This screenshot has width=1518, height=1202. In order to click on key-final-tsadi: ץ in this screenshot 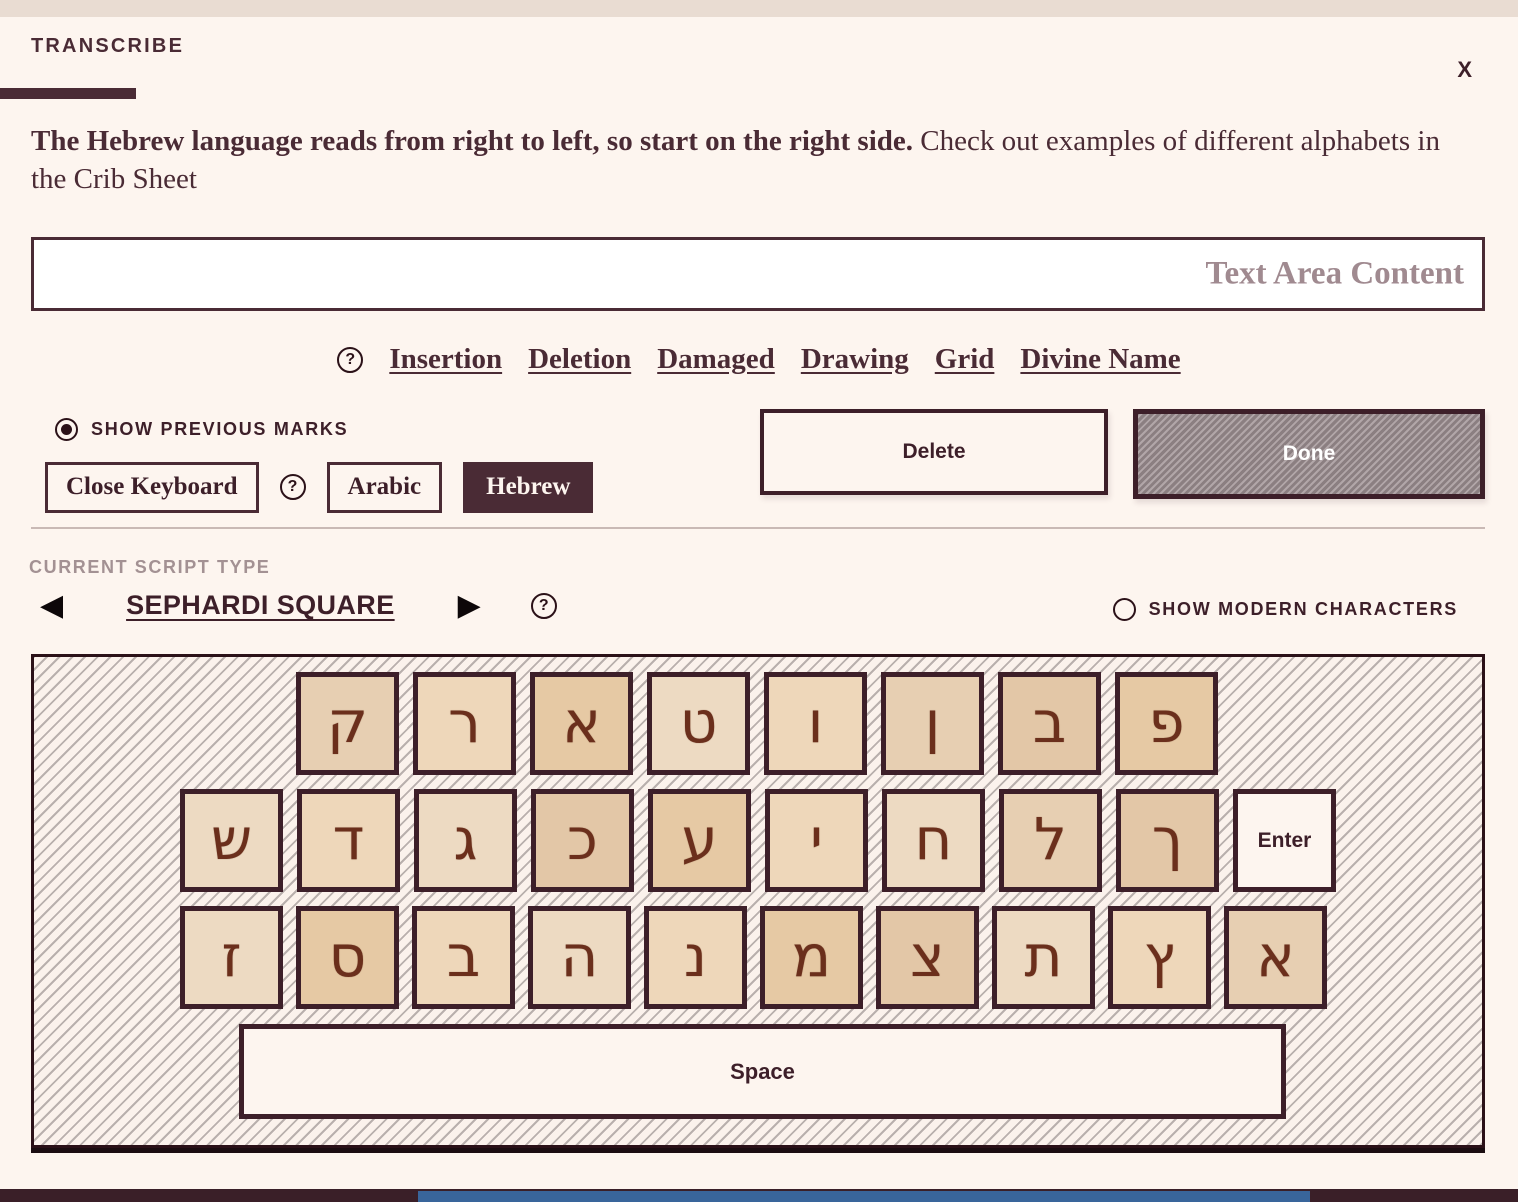, I will do `click(1159, 957)`.